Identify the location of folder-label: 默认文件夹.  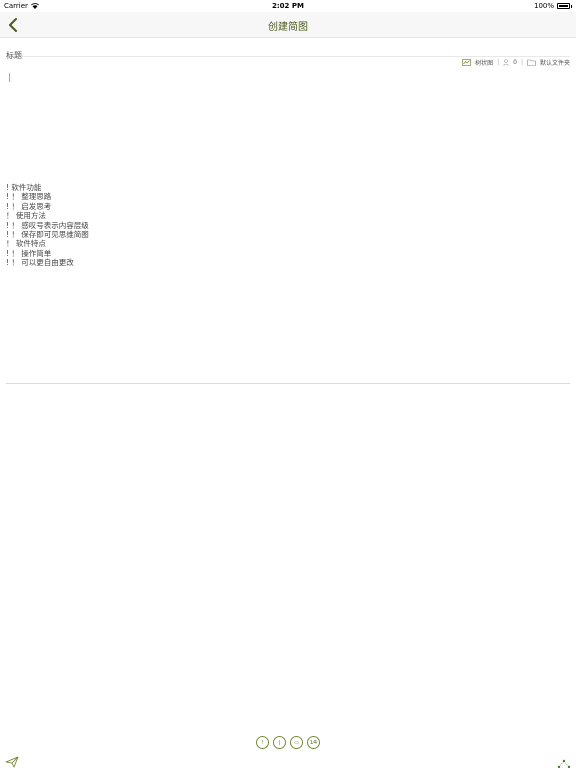
(555, 62).